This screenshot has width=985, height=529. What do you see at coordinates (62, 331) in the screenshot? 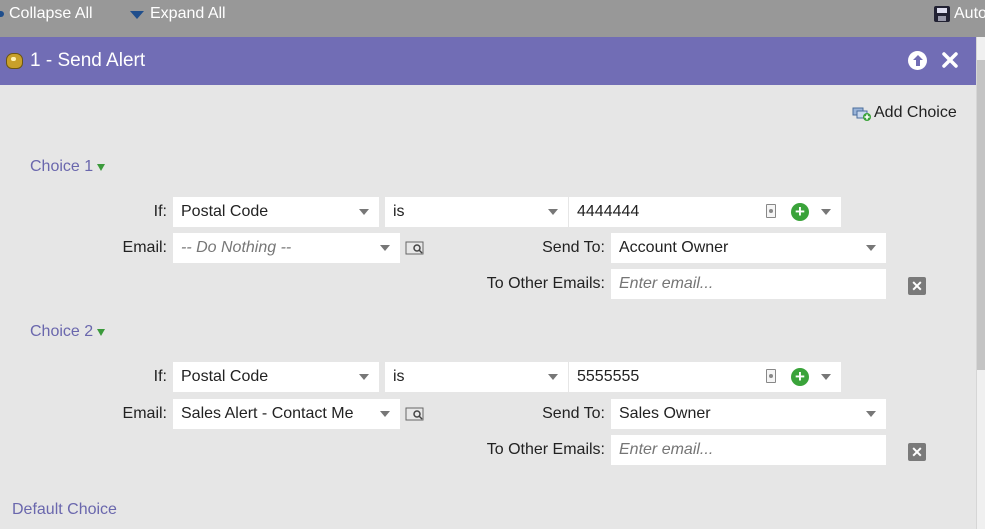
I see `choice-label: Choice 2` at bounding box center [62, 331].